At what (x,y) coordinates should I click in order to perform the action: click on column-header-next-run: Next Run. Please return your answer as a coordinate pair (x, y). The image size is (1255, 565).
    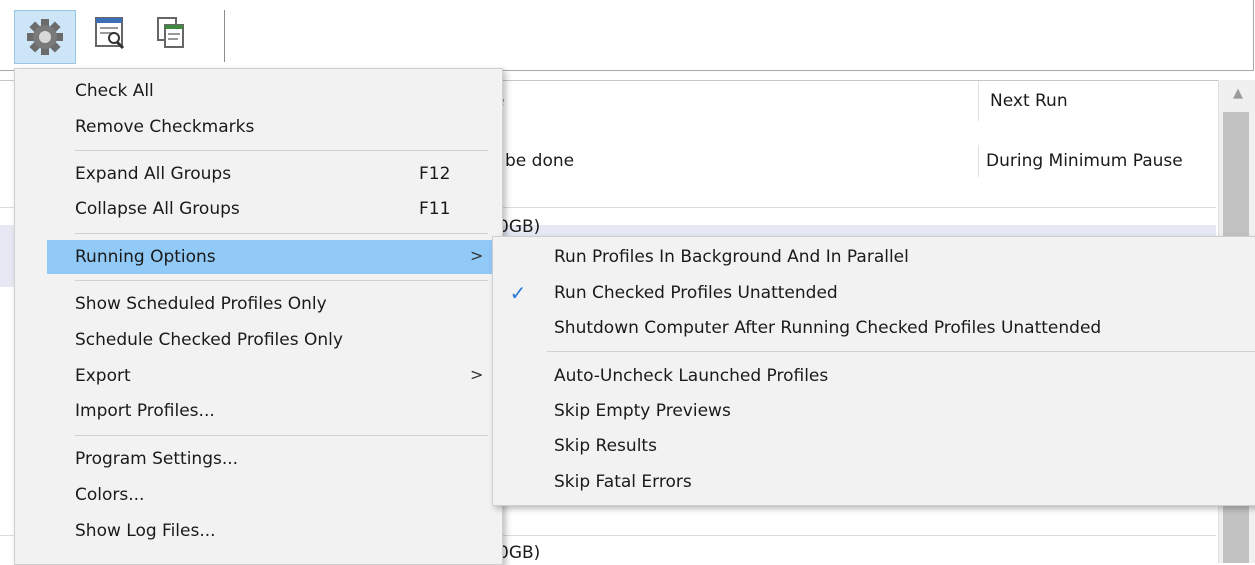
    Looking at the image, I should click on (1029, 101).